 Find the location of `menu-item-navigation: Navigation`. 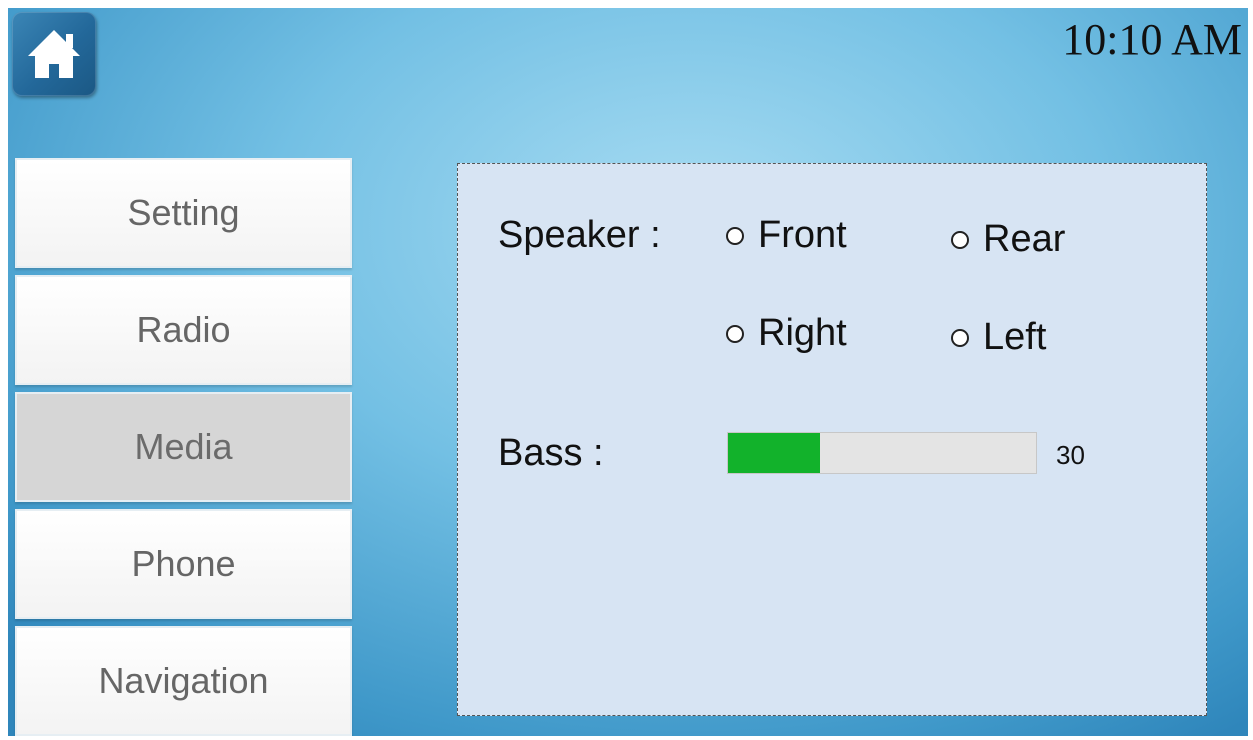

menu-item-navigation: Navigation is located at coordinates (183, 681).